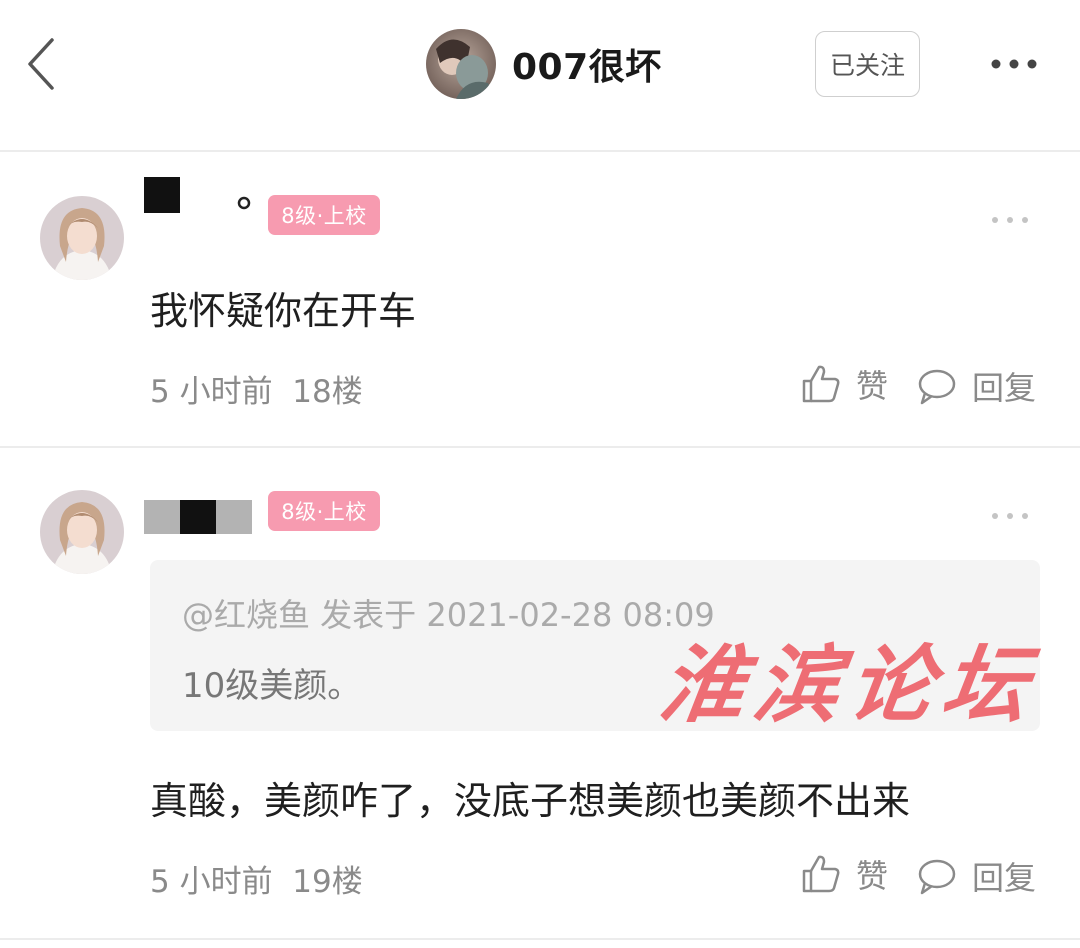 This screenshot has width=1080, height=948. Describe the element at coordinates (327, 392) in the screenshot. I see `comment-floor: 18楼` at that location.